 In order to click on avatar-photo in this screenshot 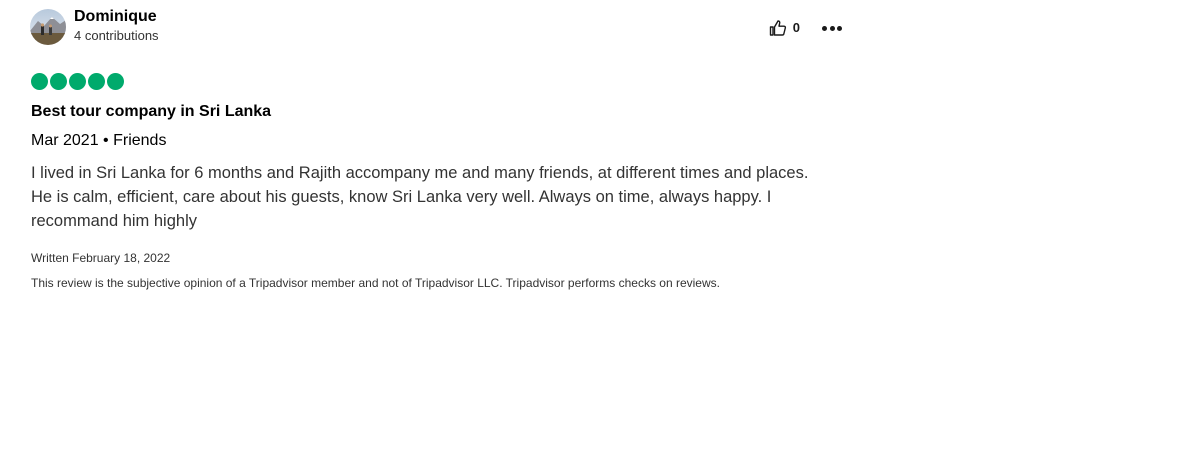, I will do `click(48, 27)`.